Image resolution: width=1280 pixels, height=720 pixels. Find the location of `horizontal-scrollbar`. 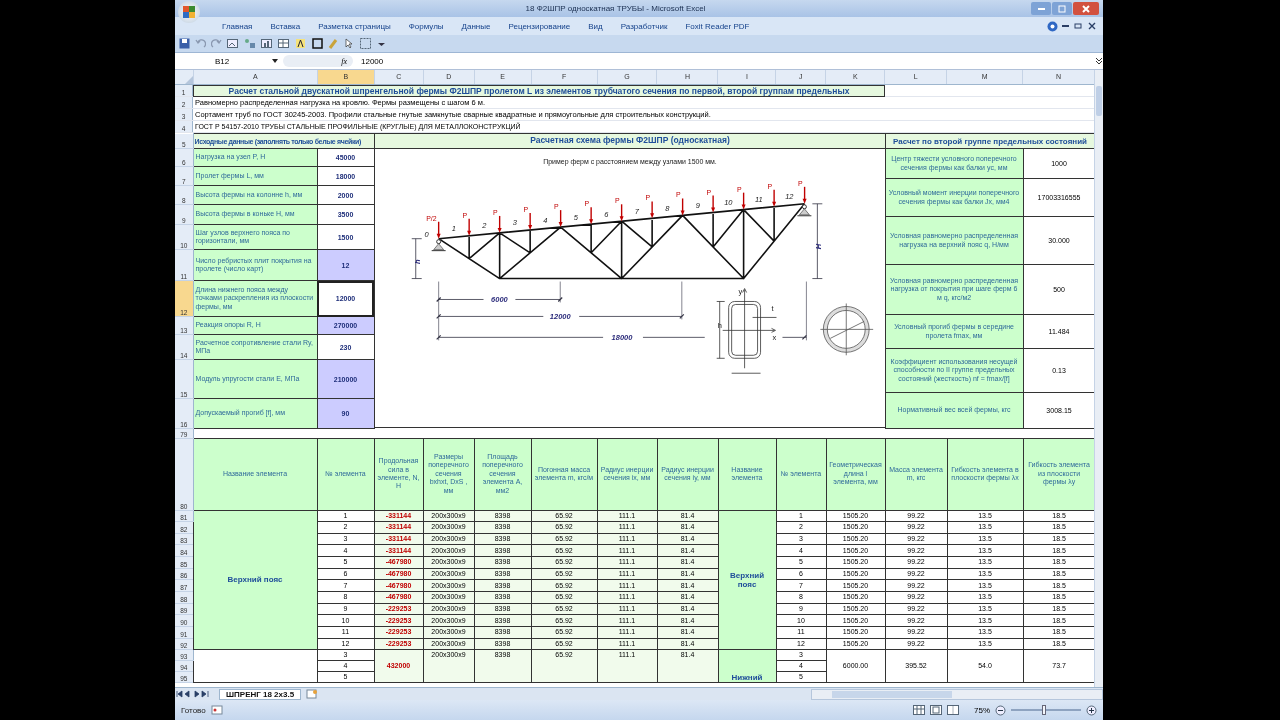

horizontal-scrollbar is located at coordinates (957, 694).